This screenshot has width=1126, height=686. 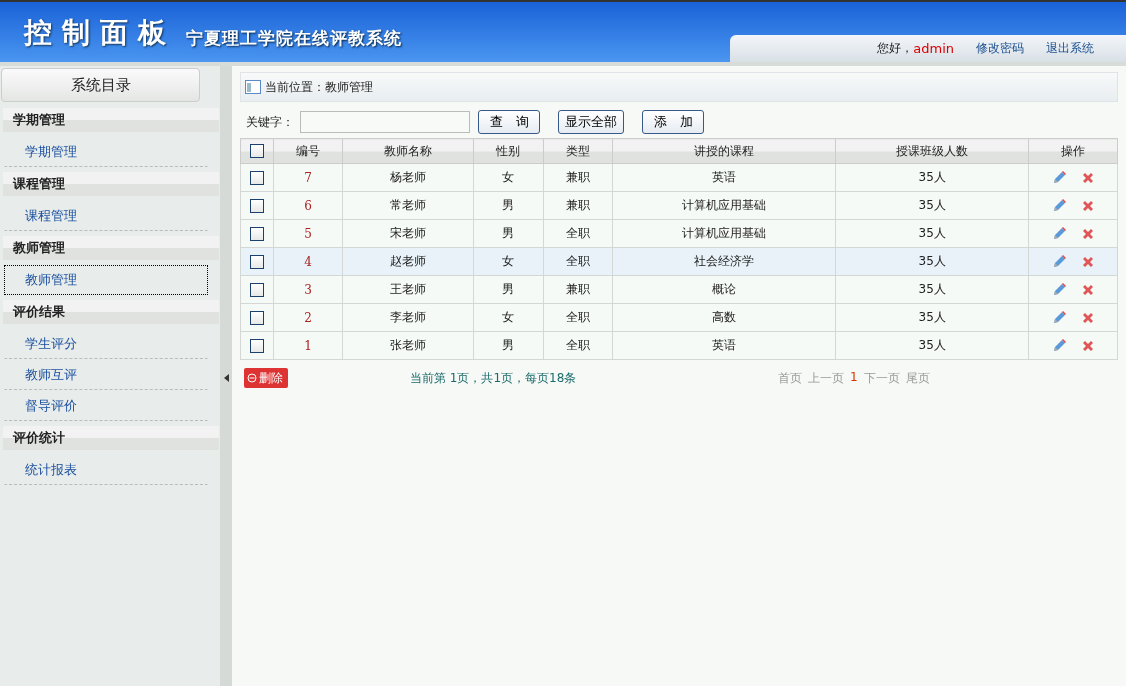 I want to click on delete-button: 删除, so click(x=266, y=378).